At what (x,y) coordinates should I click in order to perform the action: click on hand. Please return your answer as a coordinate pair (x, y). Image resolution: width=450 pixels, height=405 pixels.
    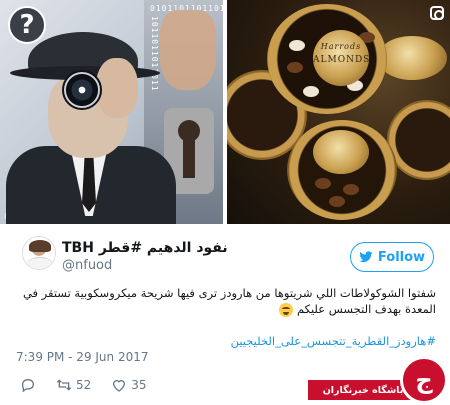
    Looking at the image, I should click on (117, 88).